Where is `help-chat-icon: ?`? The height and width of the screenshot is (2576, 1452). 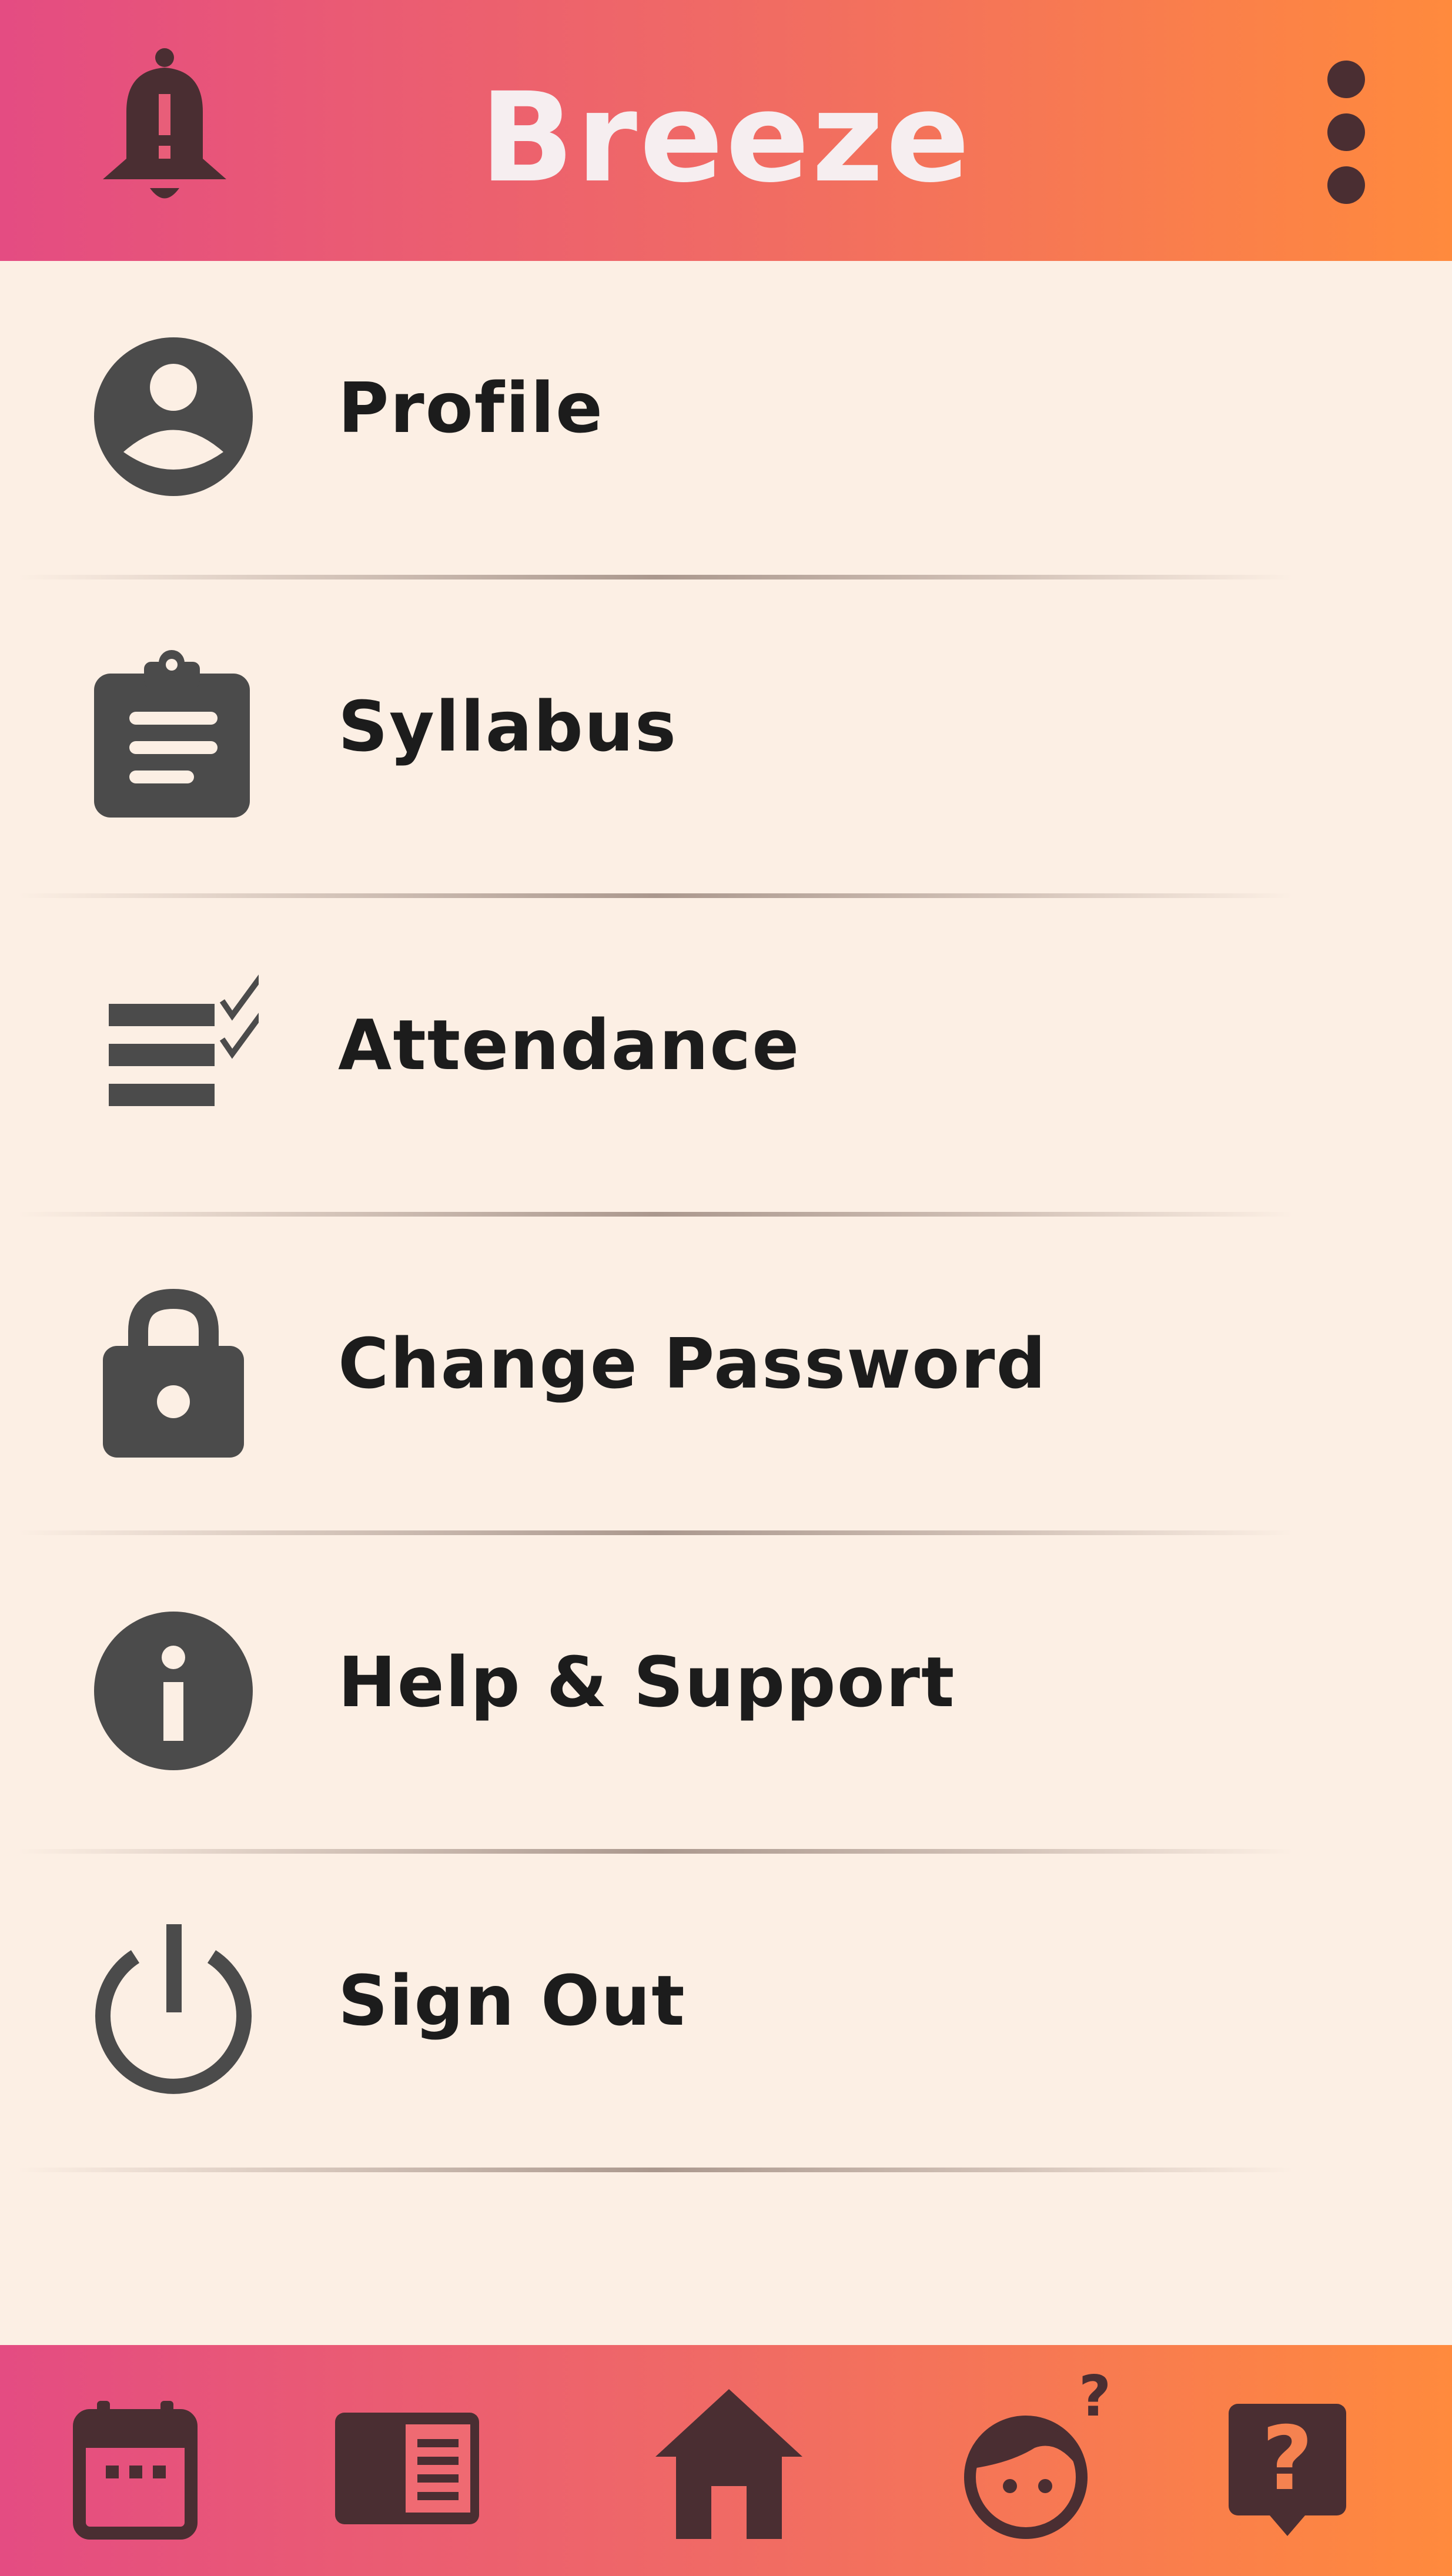
help-chat-icon: ? is located at coordinates (1287, 2460).